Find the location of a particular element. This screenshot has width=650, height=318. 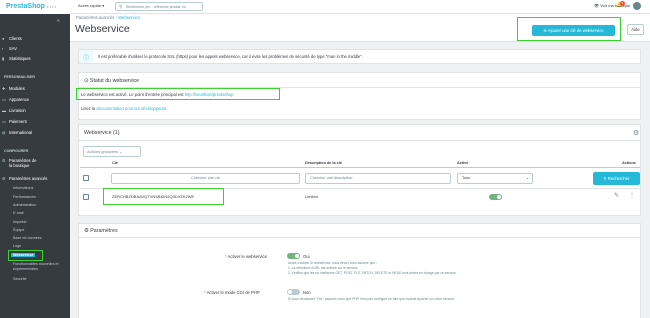

logo: PrestaShop 1.7.7.1 is located at coordinates (31, 6).